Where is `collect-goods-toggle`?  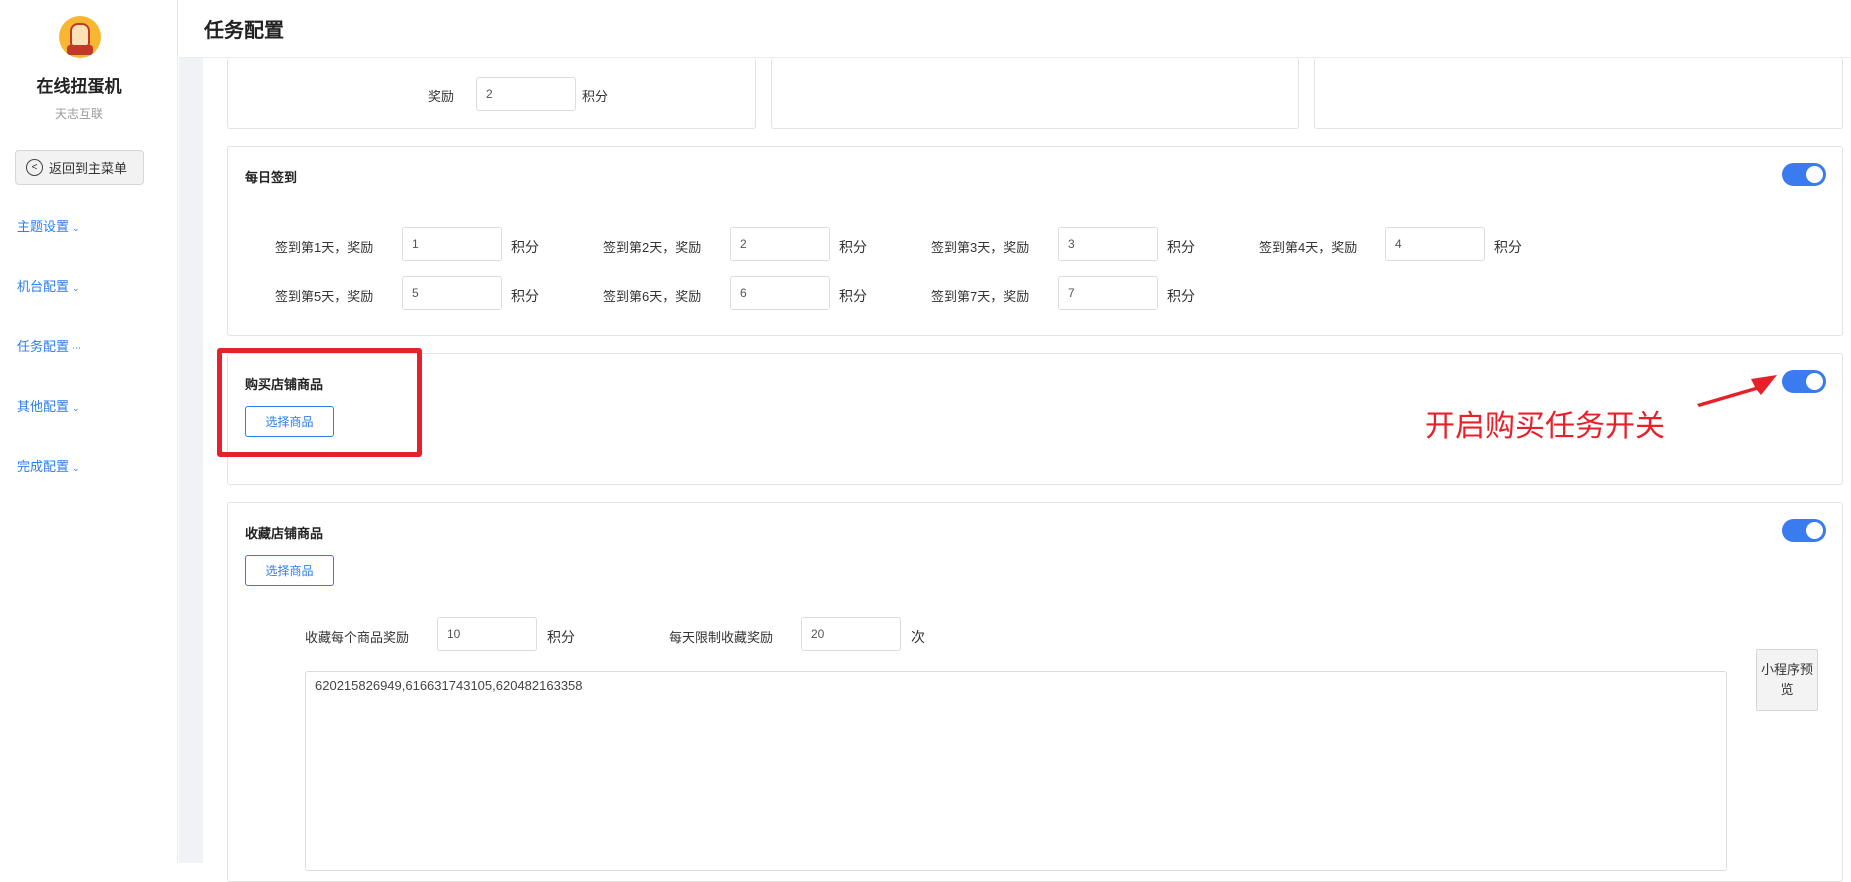
collect-goods-toggle is located at coordinates (1804, 530).